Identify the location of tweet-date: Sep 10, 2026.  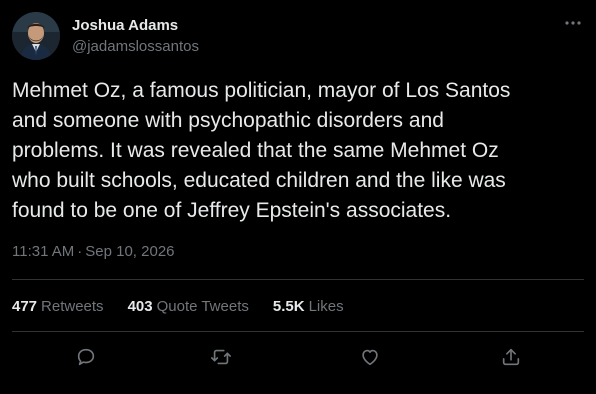
(129, 251).